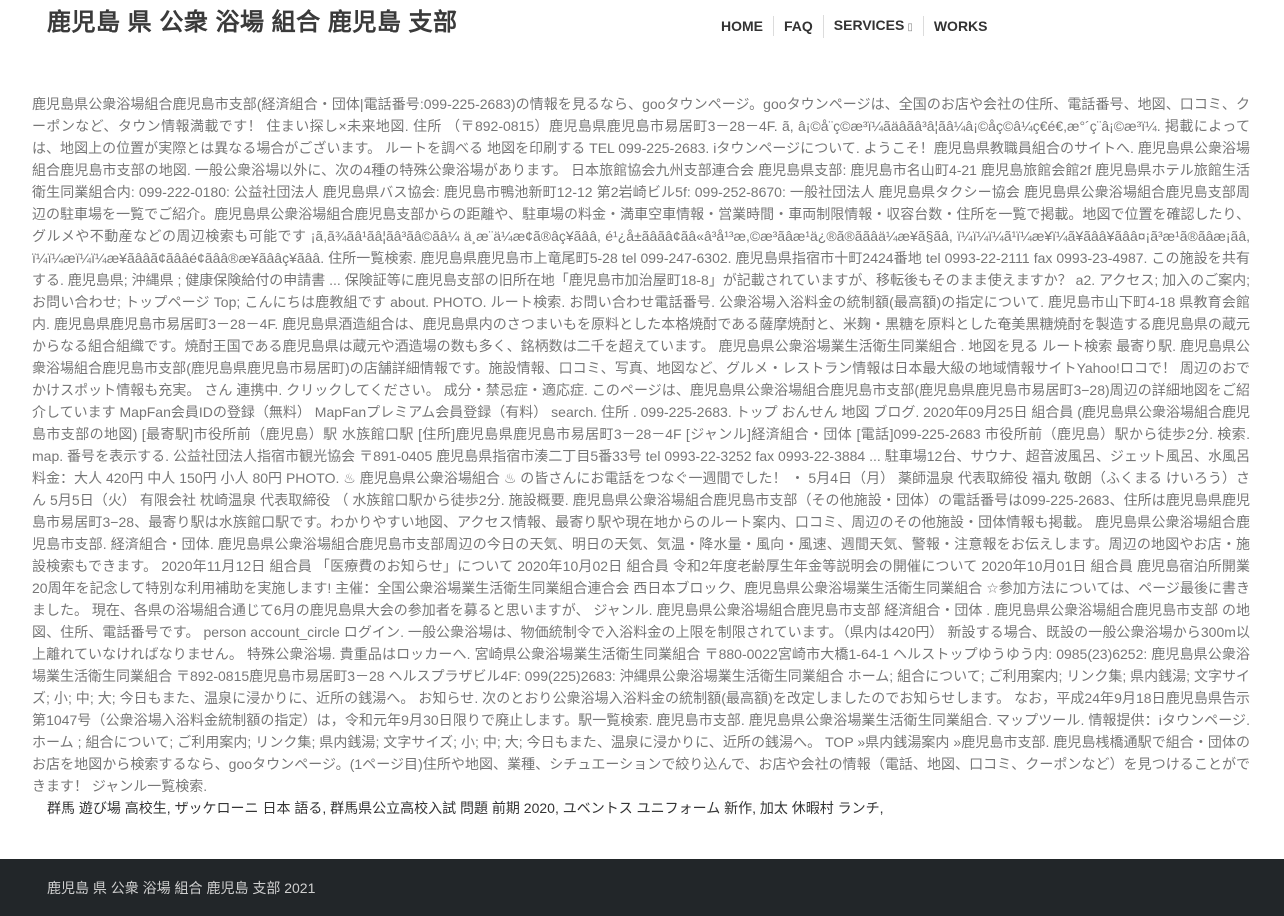 This screenshot has width=1284, height=916. What do you see at coordinates (910, 27) in the screenshot?
I see `dropdown-caret-icon: ▯` at bounding box center [910, 27].